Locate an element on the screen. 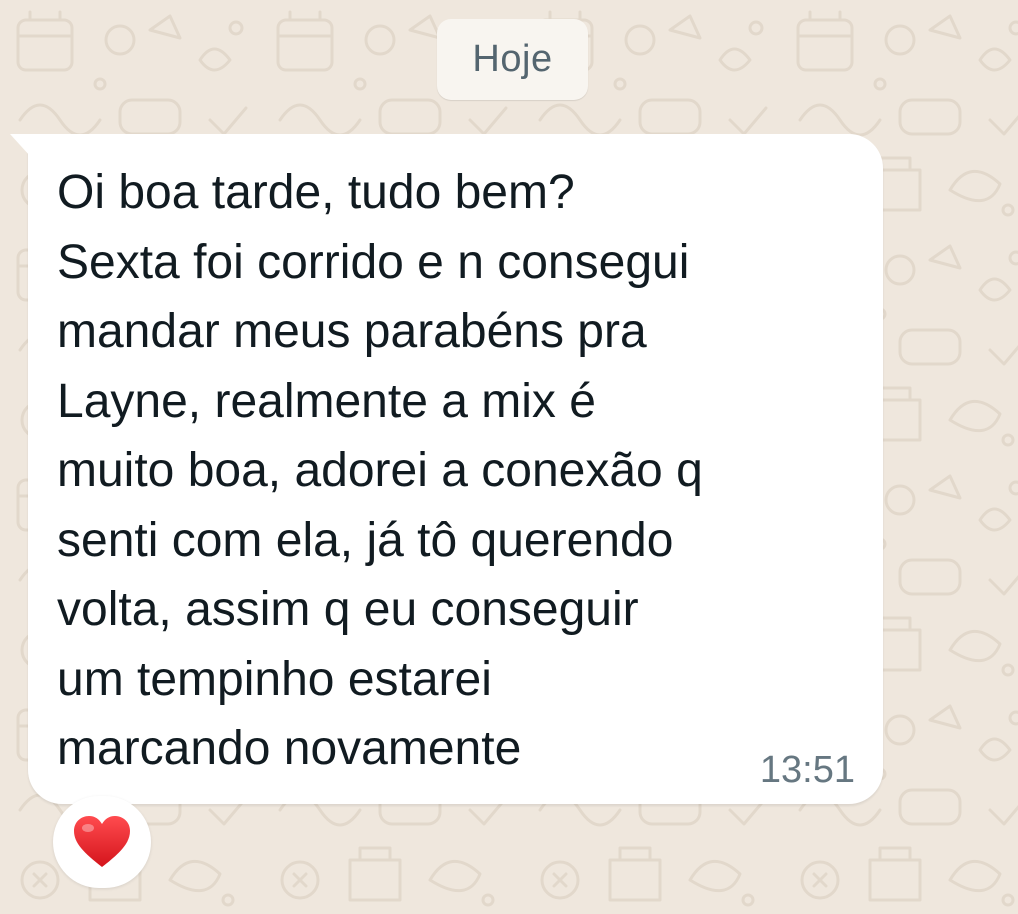 The image size is (1018, 914). message-timestamp: 13:51 is located at coordinates (807, 770).